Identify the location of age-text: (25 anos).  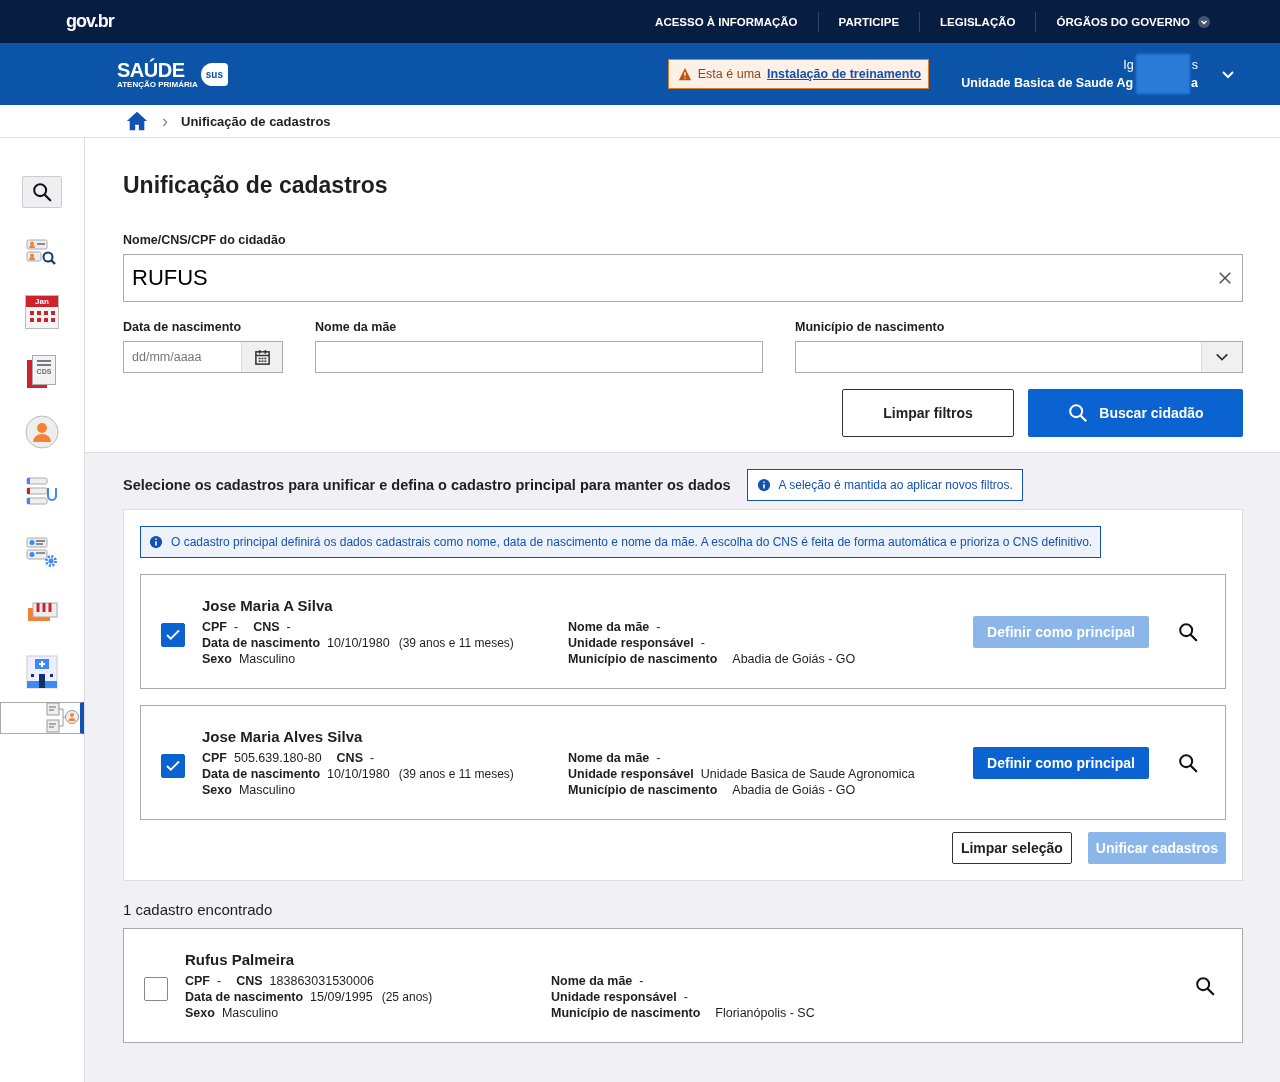
(407, 997).